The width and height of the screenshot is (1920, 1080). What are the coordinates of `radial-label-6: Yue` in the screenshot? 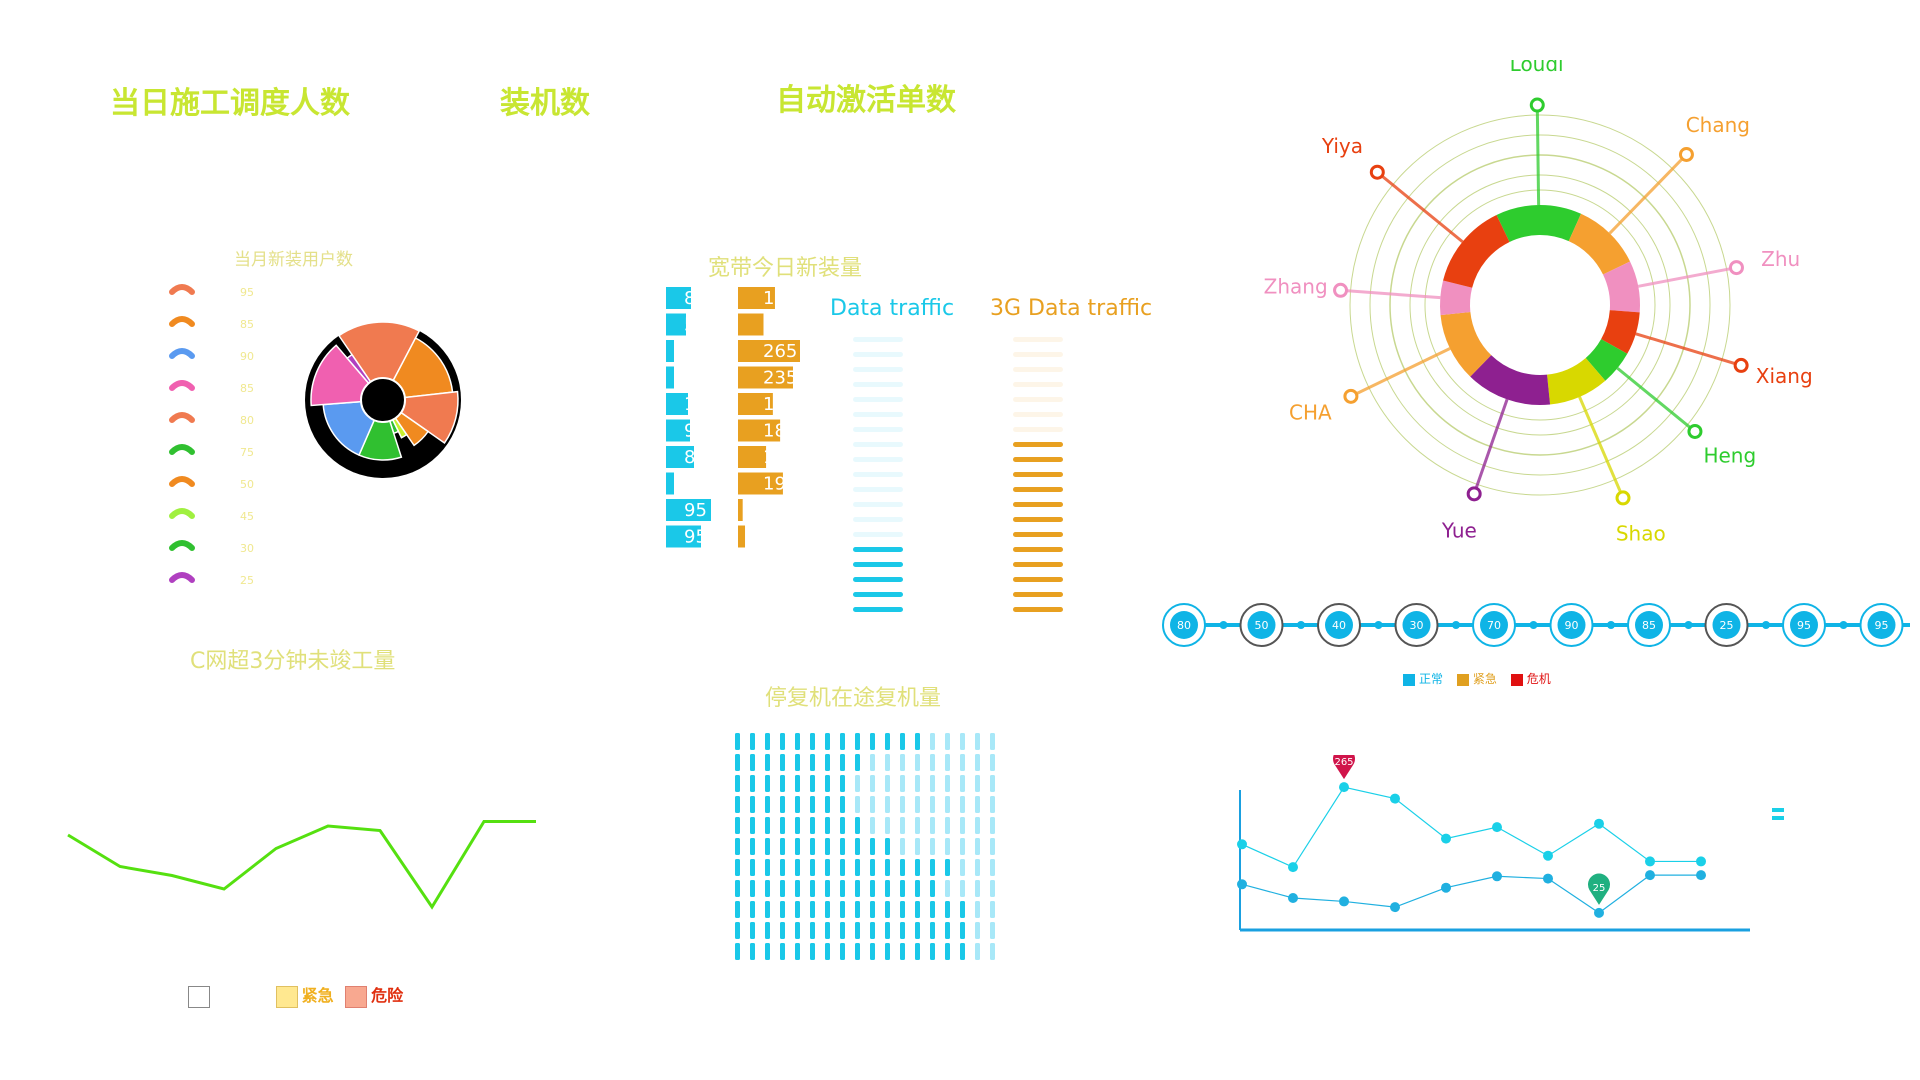 It's located at (1459, 531).